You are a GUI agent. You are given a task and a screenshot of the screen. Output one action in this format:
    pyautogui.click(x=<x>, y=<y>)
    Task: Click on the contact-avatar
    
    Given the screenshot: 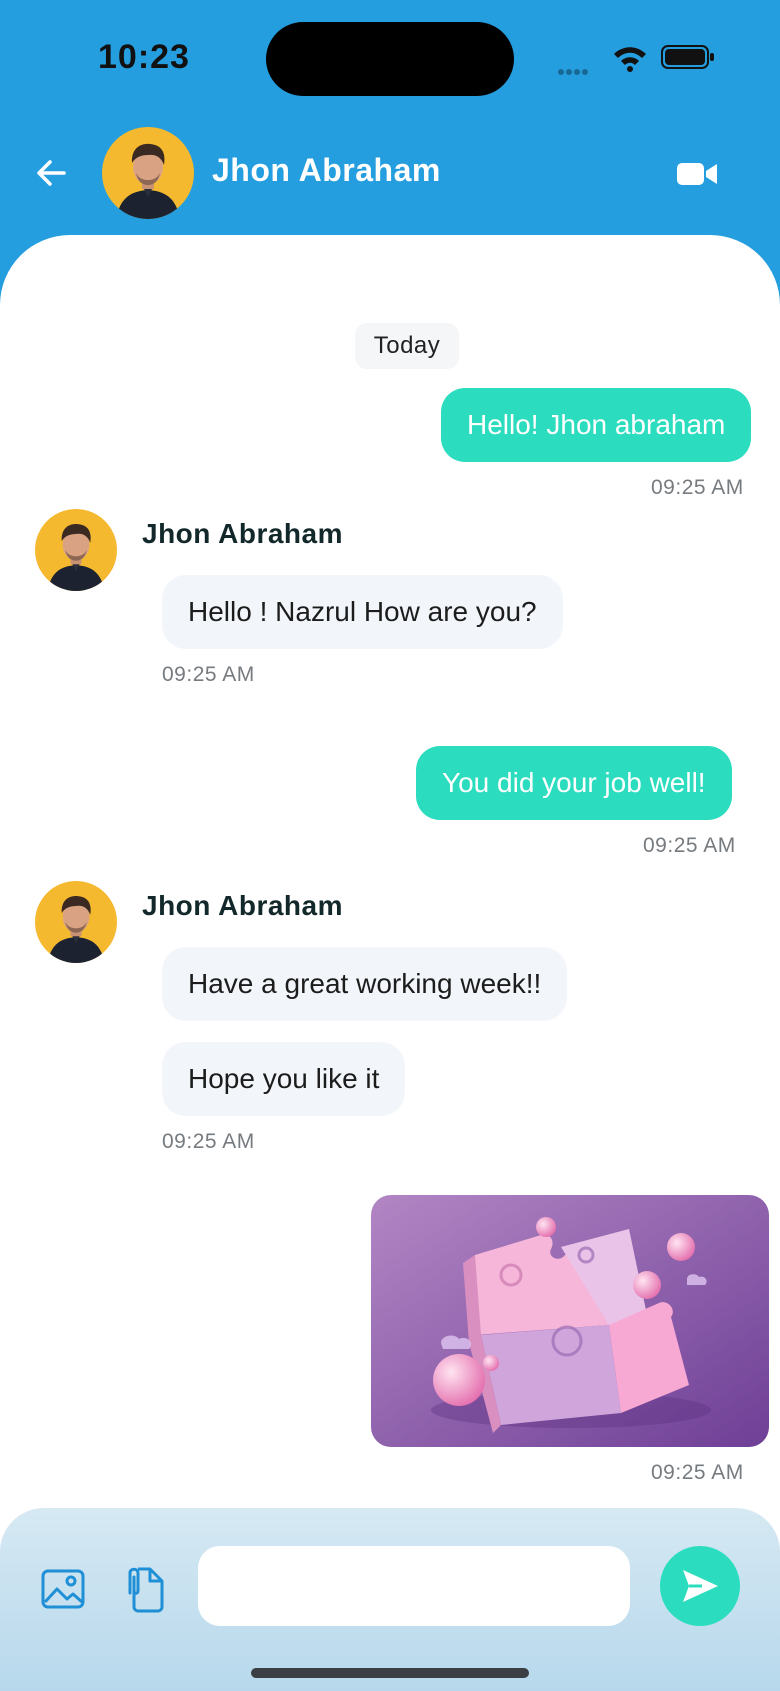 What is the action you would take?
    pyautogui.click(x=148, y=173)
    